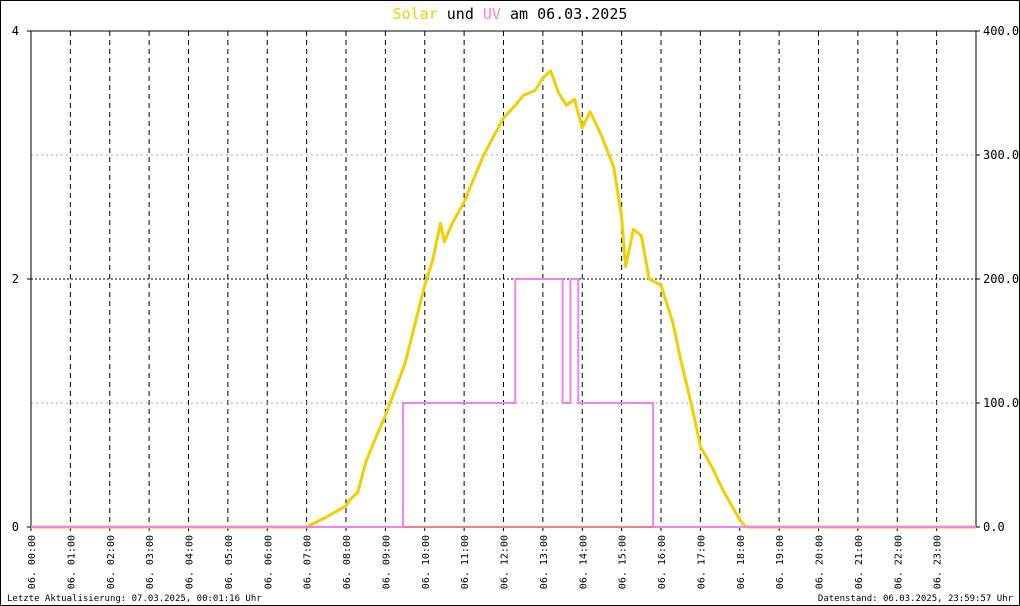  Describe the element at coordinates (32, 562) in the screenshot. I see `x-tick-label: 06. 00:00` at that location.